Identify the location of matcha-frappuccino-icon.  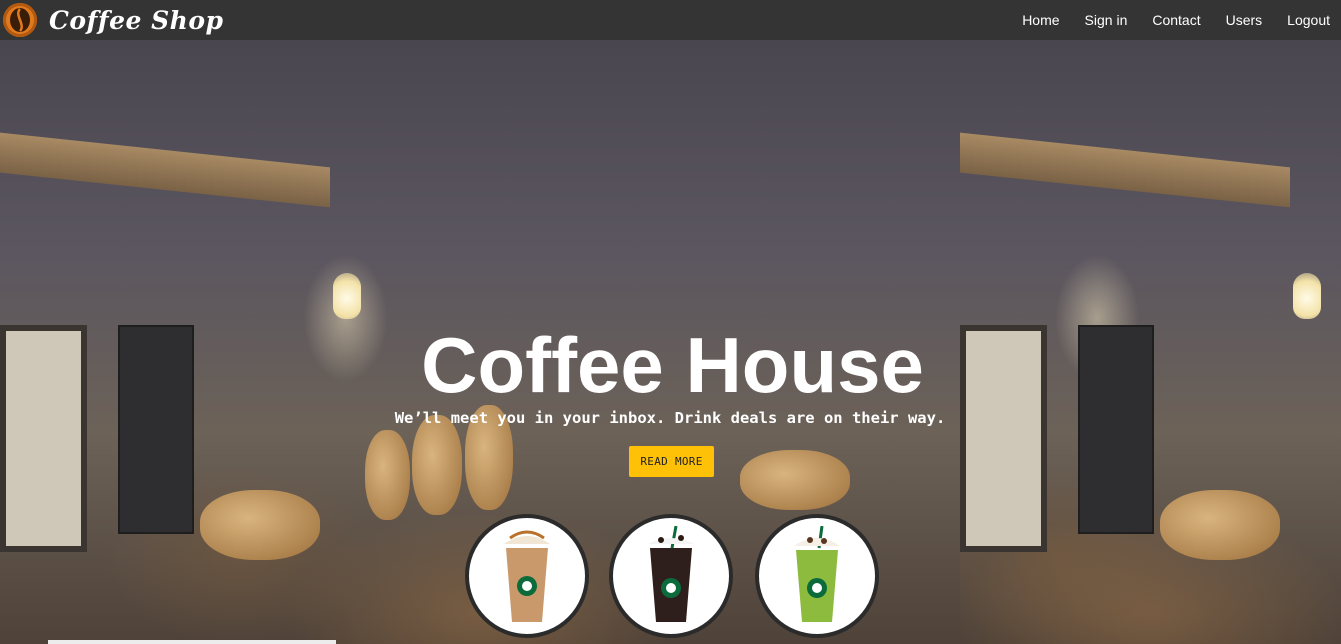
(817, 574).